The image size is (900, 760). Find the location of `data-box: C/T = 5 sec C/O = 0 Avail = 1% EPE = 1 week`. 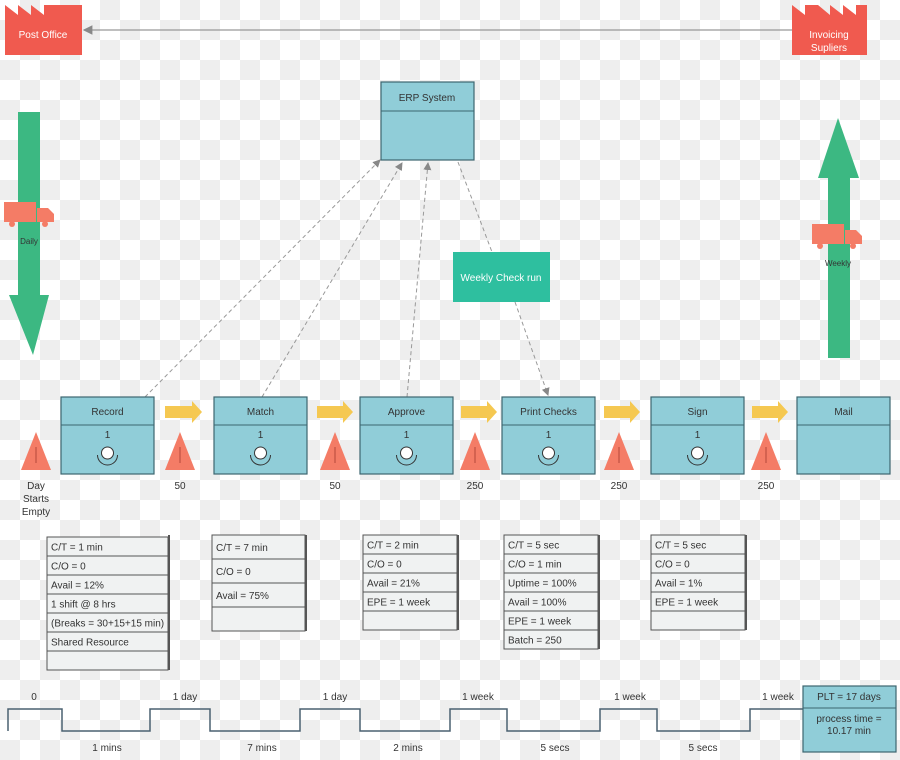

data-box: C/T = 5 sec C/O = 0 Avail = 1% EPE = 1 week is located at coordinates (698, 582).